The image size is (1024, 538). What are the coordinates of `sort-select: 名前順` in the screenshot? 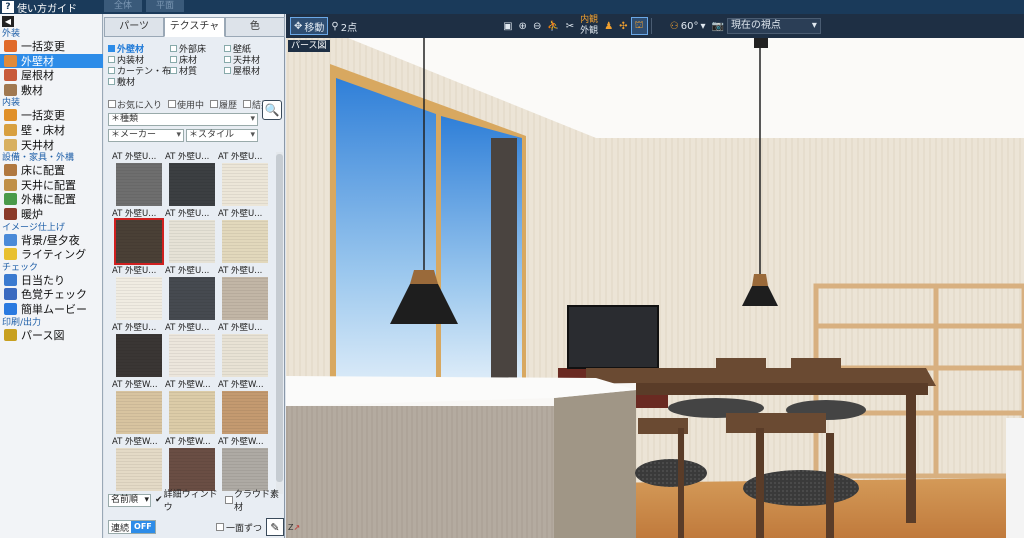 It's located at (130, 500).